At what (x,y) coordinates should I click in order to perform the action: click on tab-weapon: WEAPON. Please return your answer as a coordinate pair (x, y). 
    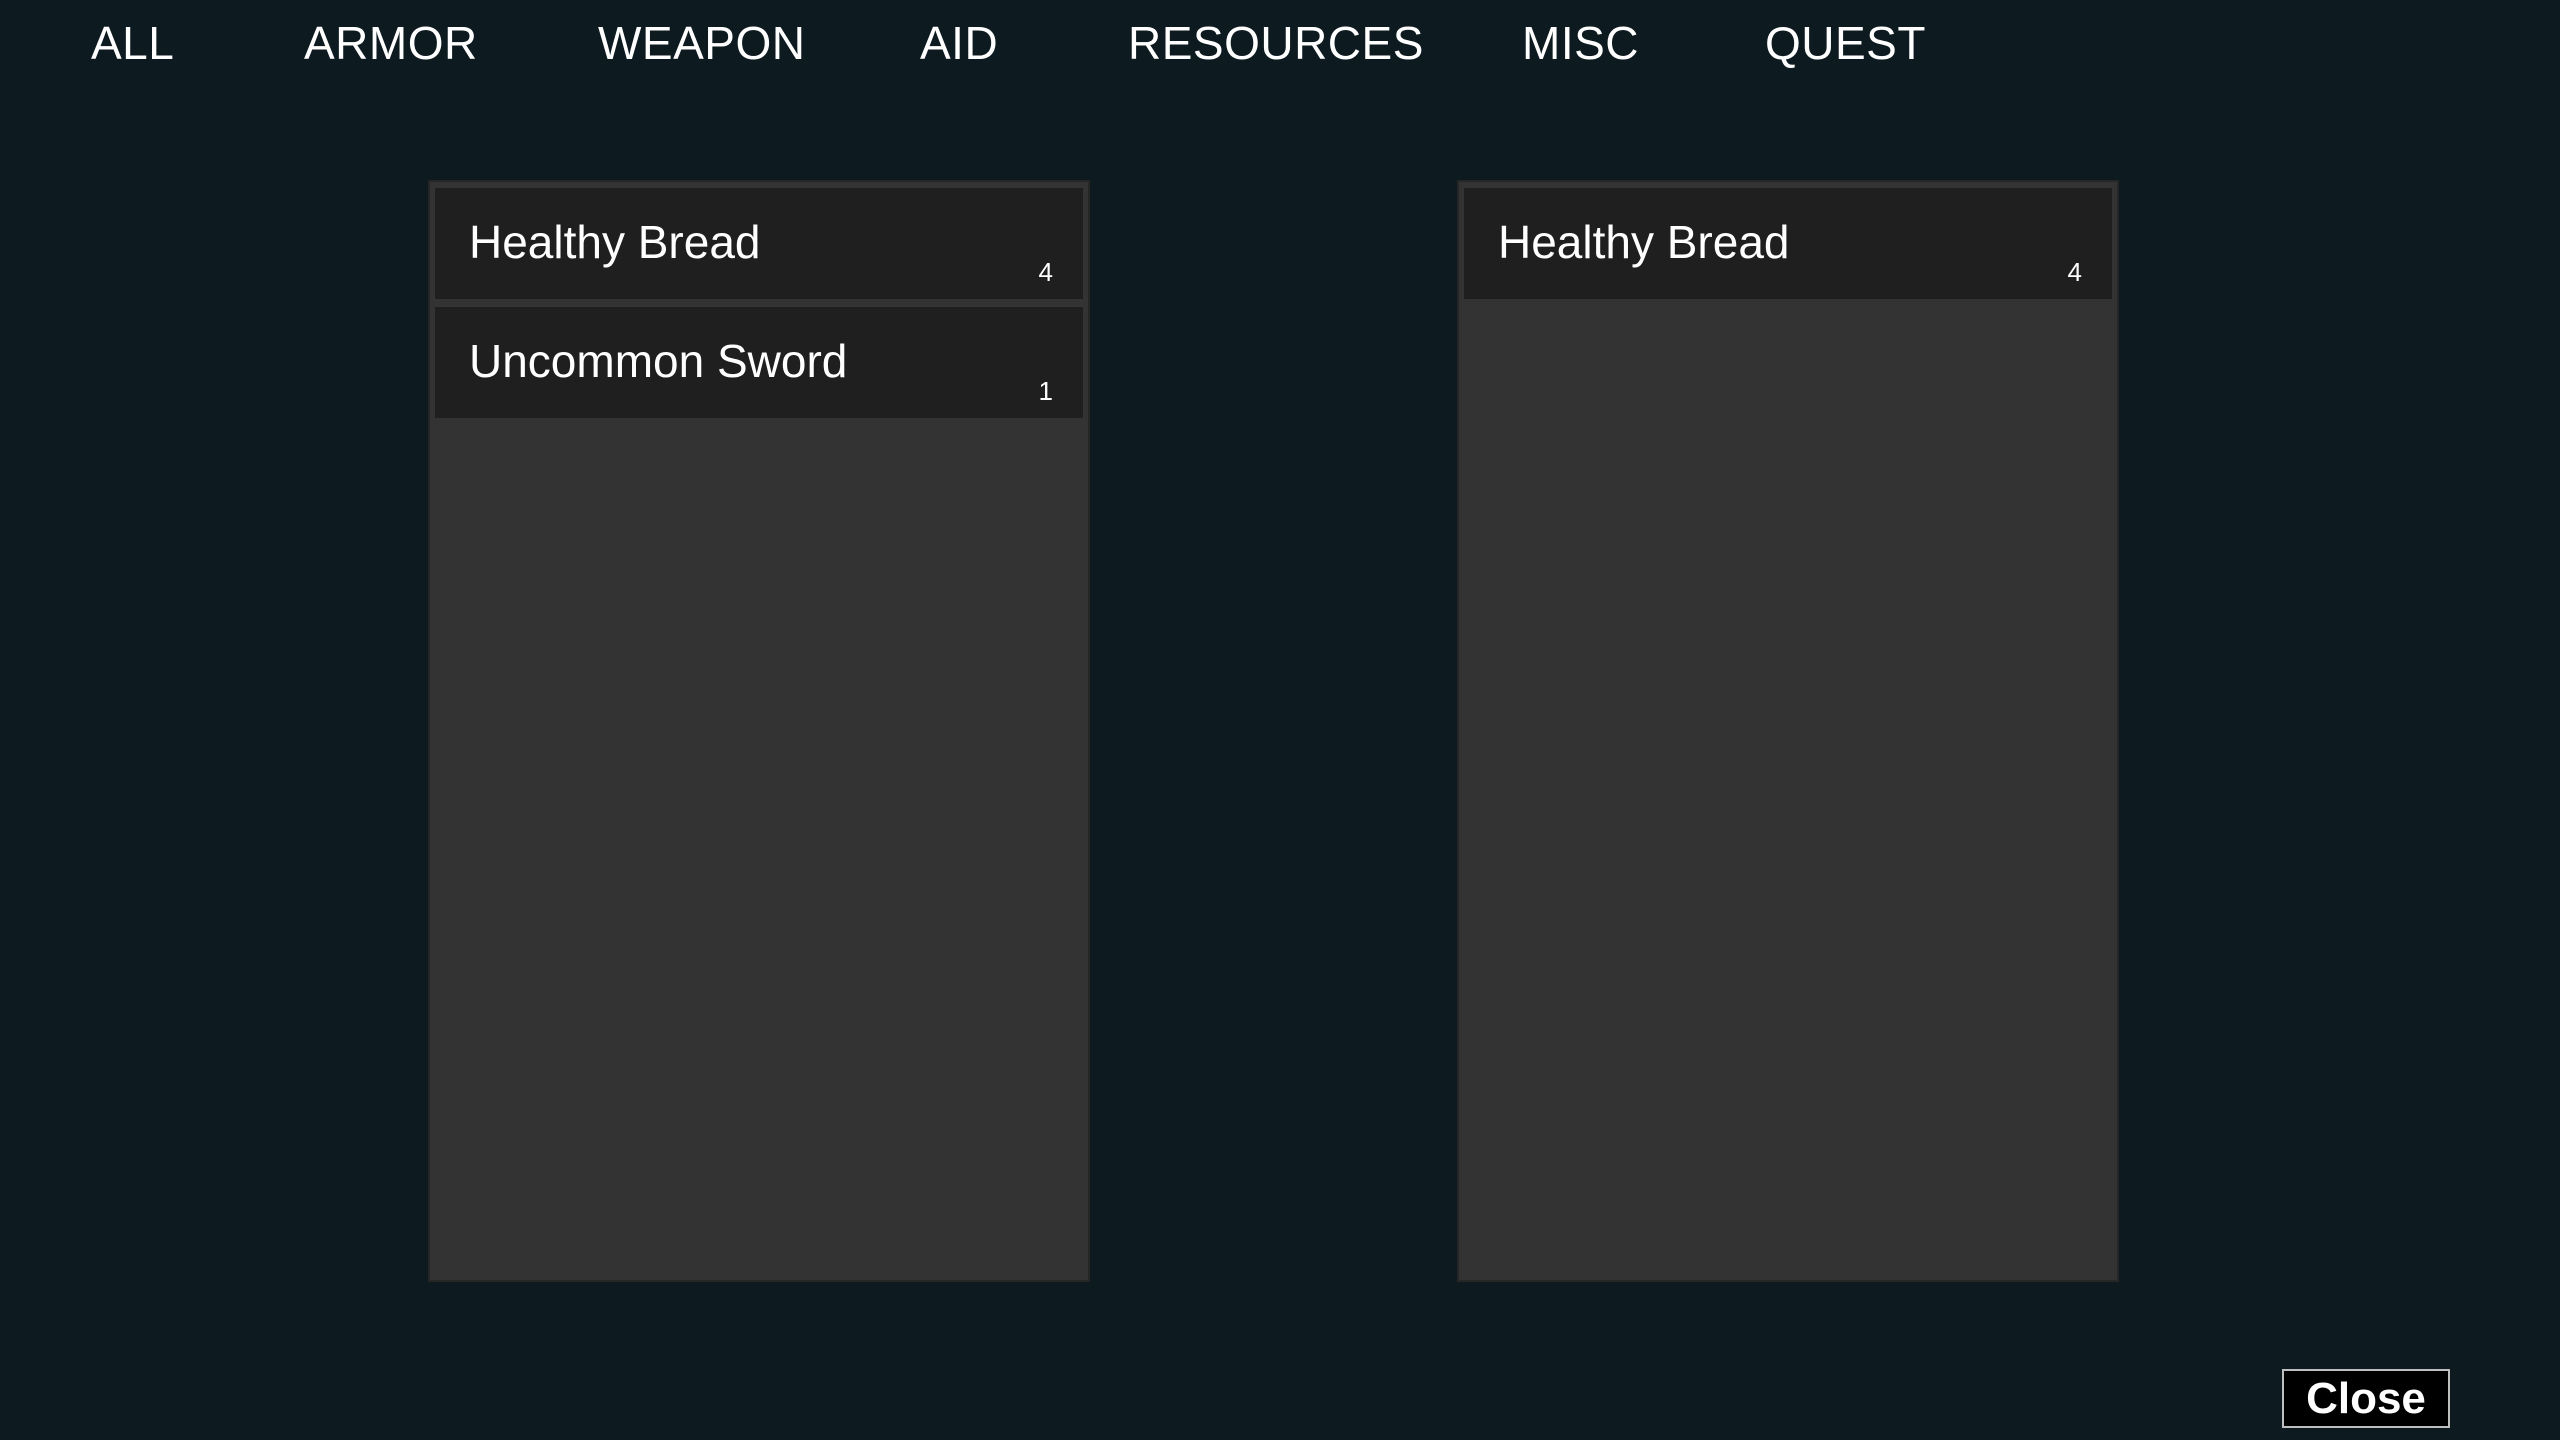
    Looking at the image, I should click on (701, 43).